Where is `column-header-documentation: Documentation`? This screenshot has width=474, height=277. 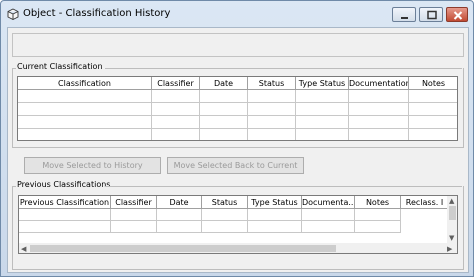
column-header-documentation: Documentation is located at coordinates (379, 83).